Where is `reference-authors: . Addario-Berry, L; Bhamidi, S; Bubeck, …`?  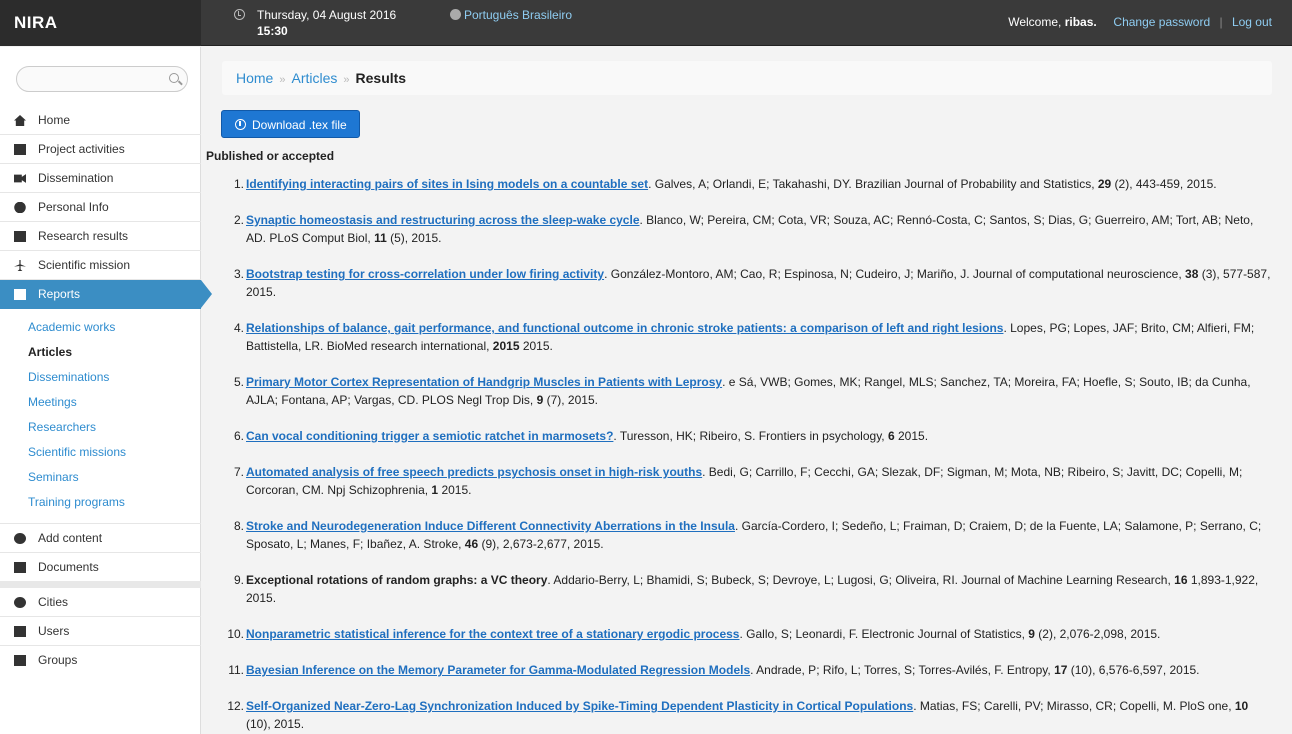 reference-authors: . Addario-Berry, L; Bhamidi, S; Bubeck, … is located at coordinates (861, 580).